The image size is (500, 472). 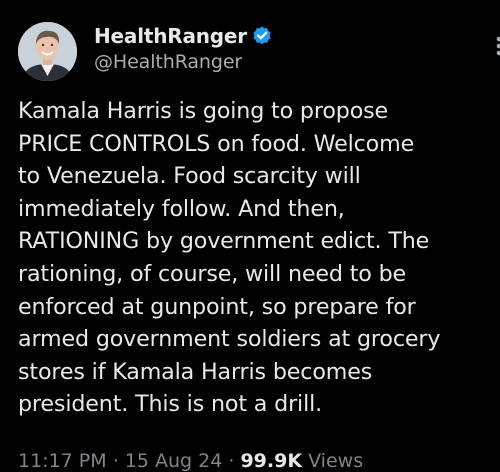 What do you see at coordinates (183, 62) in the screenshot?
I see `author-handle: @HealthRanger` at bounding box center [183, 62].